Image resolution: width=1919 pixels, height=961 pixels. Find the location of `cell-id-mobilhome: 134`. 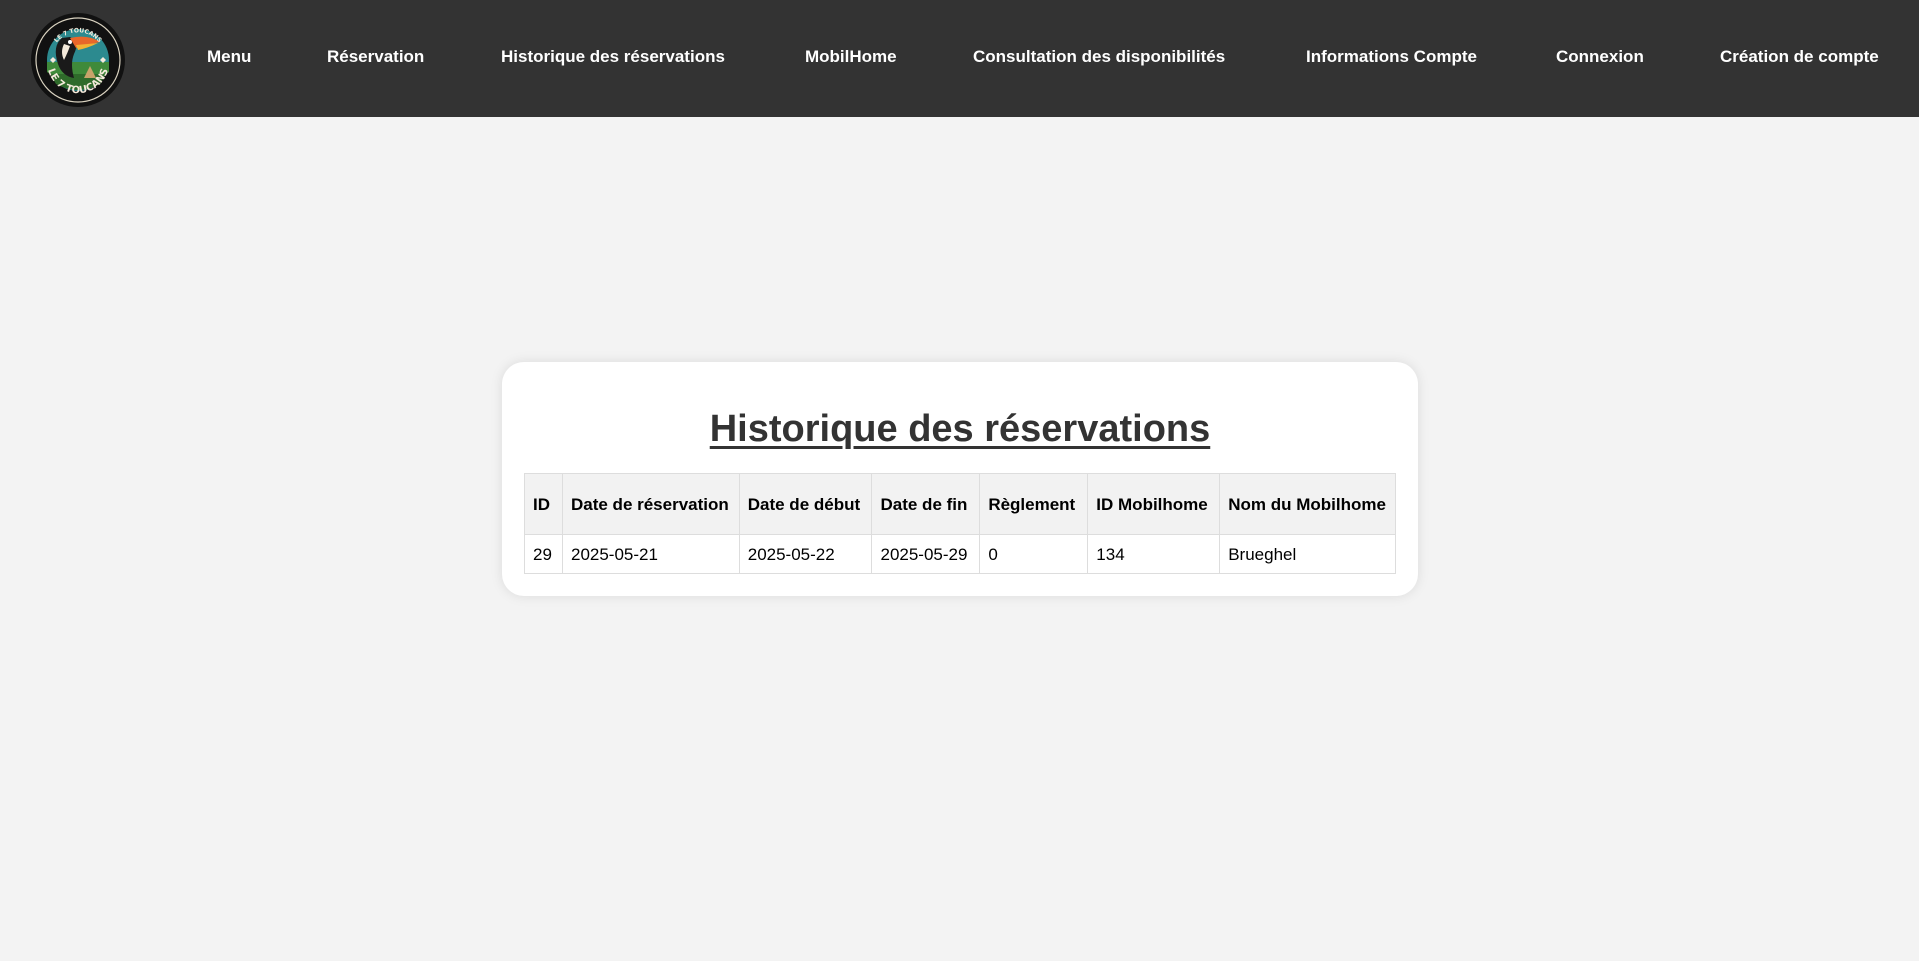

cell-id-mobilhome: 134 is located at coordinates (1154, 554).